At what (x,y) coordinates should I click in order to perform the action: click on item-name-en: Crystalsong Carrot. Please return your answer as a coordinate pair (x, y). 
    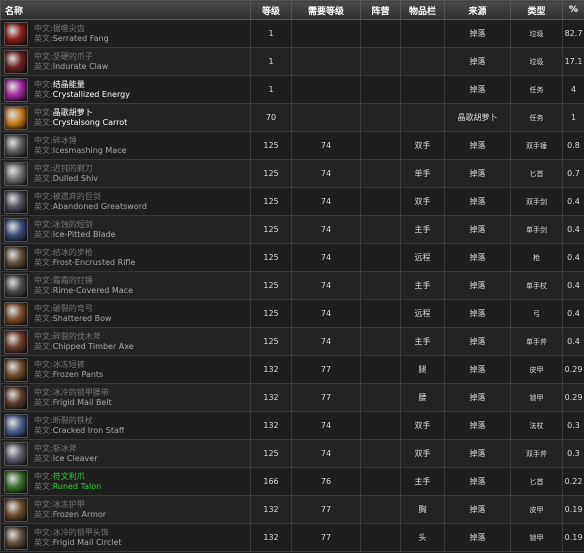
    Looking at the image, I should click on (90, 122).